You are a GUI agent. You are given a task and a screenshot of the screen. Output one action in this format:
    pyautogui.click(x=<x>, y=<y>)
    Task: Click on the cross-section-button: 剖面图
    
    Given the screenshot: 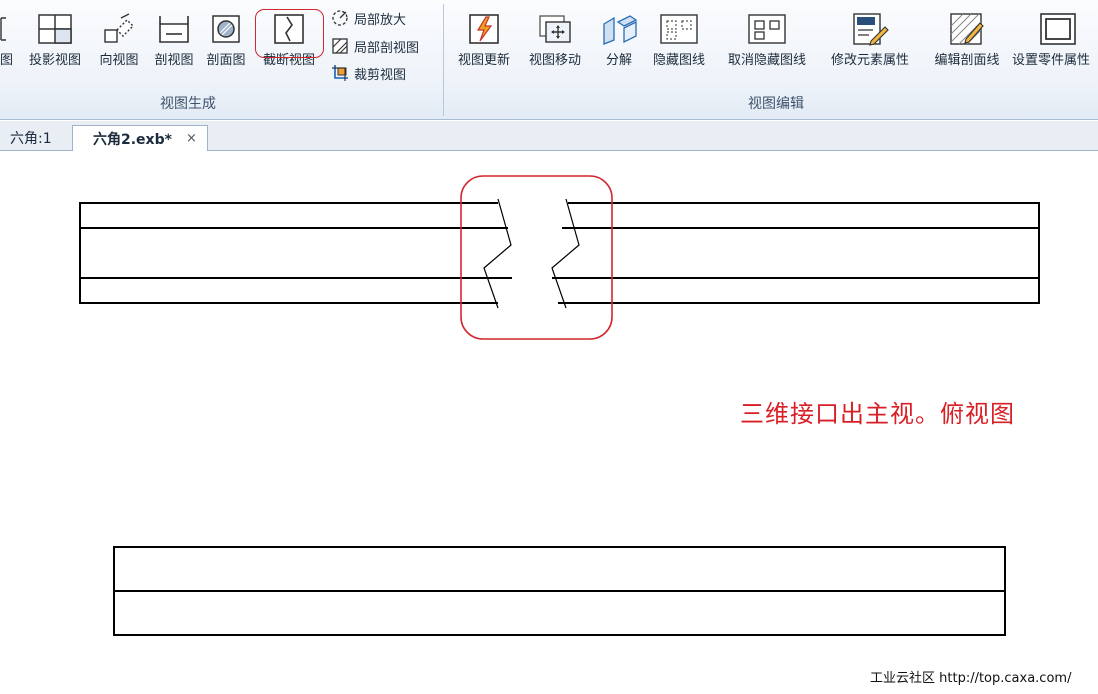 What is the action you would take?
    pyautogui.click(x=226, y=43)
    